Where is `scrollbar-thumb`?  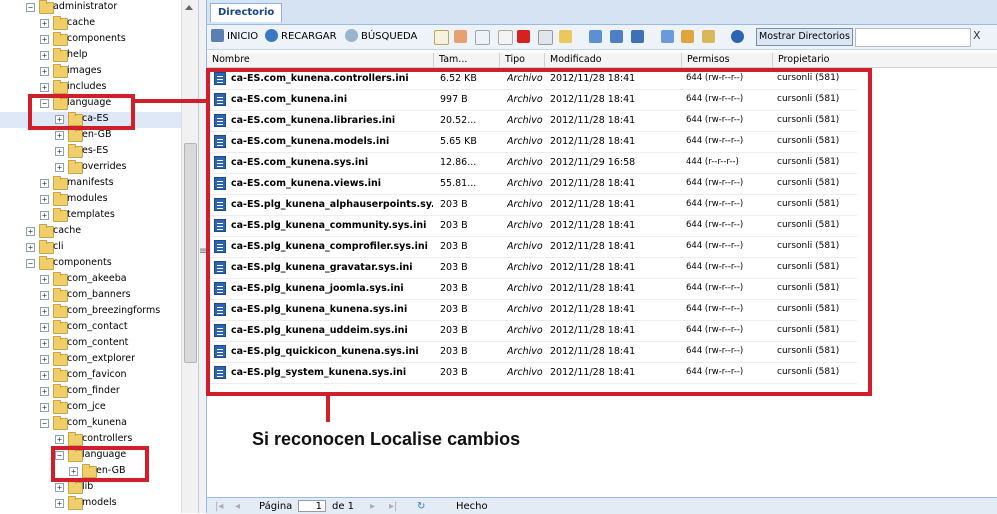 scrollbar-thumb is located at coordinates (190, 253).